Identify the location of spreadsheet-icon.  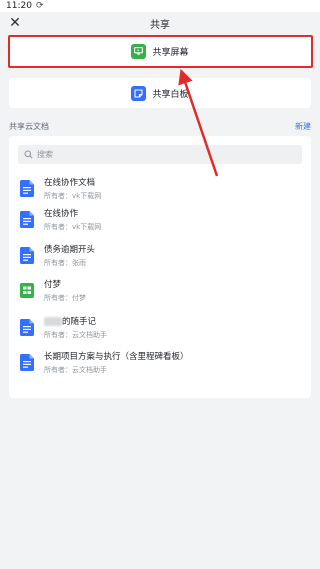
(27, 290).